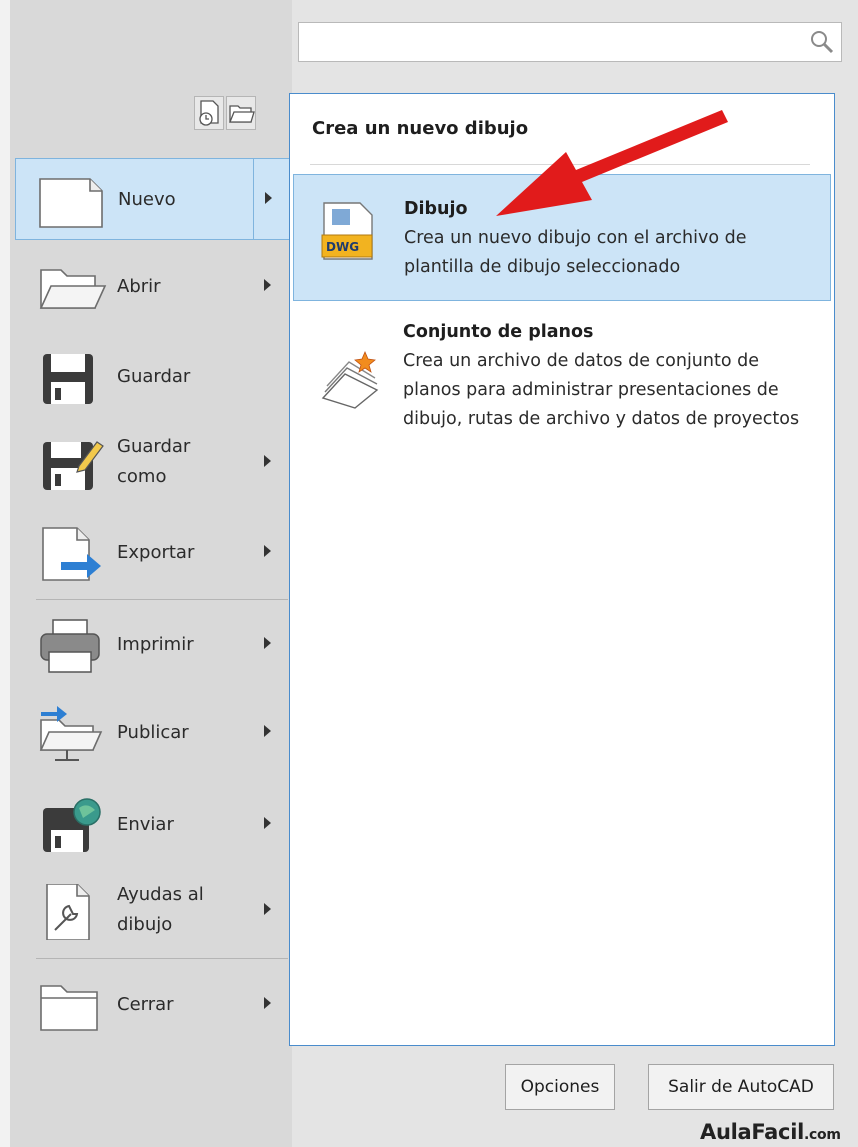 This screenshot has height=1147, width=858. I want to click on export-icon, so click(71, 554).